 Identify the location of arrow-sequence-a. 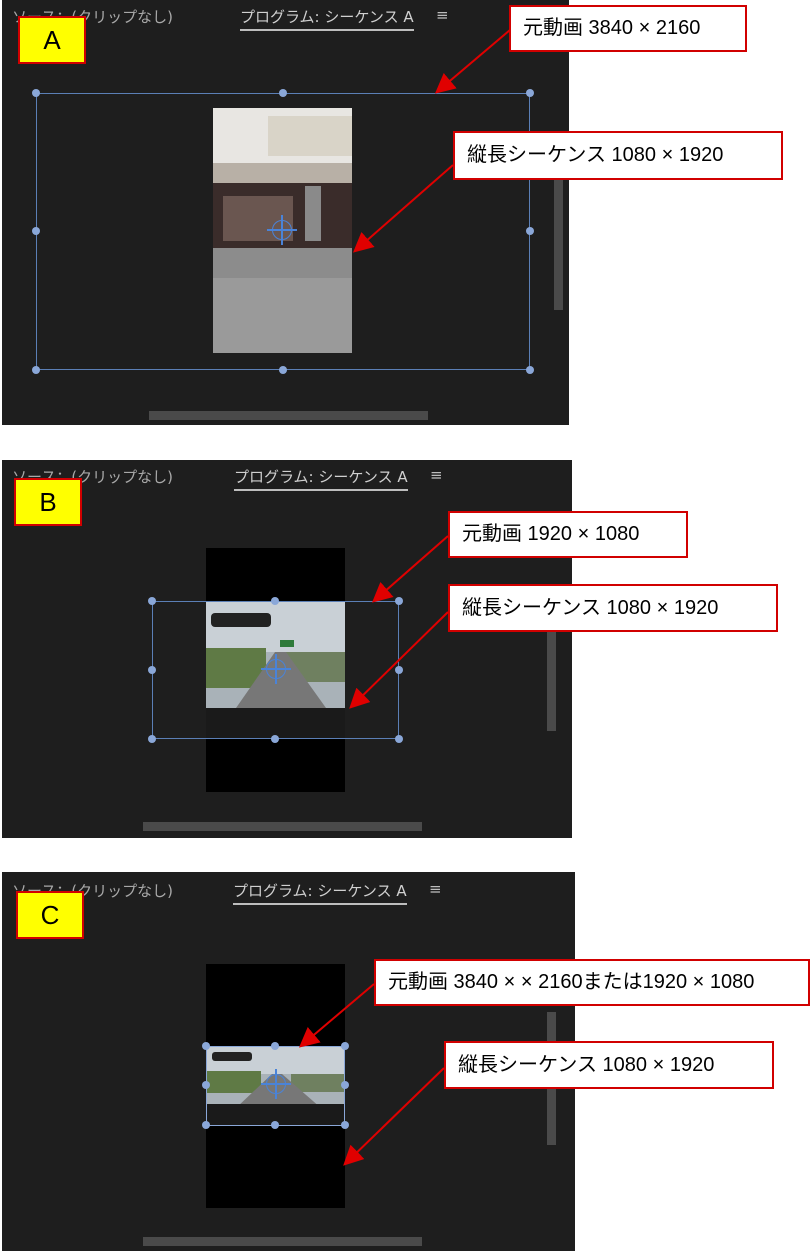
(403, 208).